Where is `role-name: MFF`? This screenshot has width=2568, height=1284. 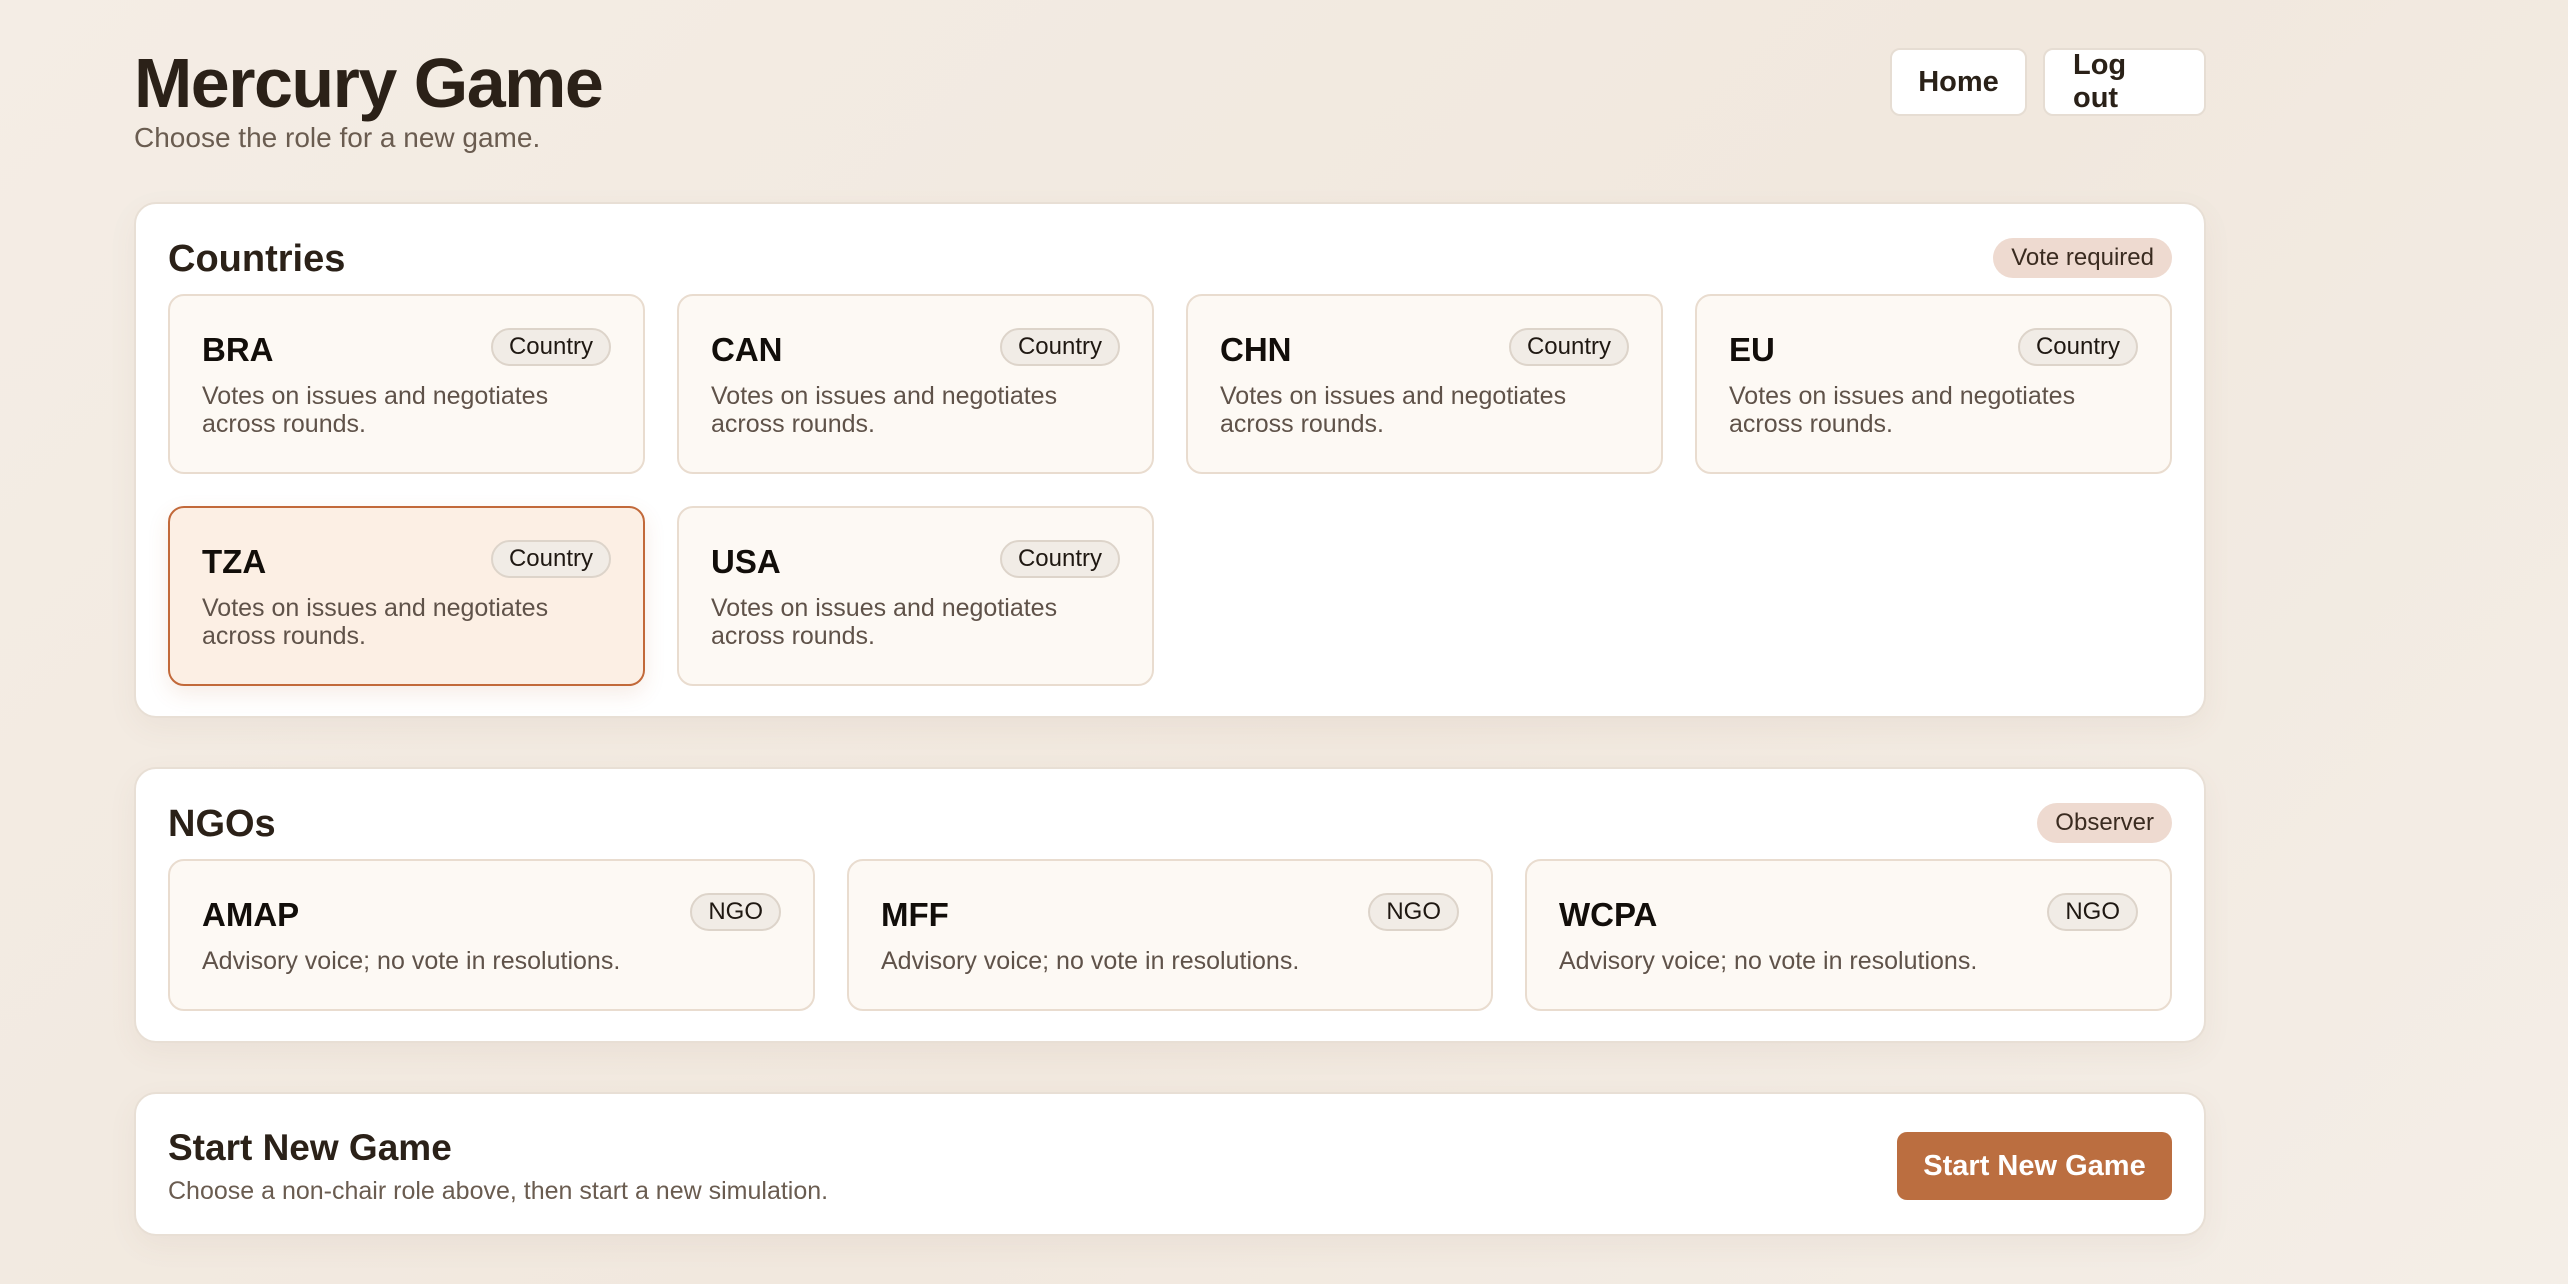
role-name: MFF is located at coordinates (915, 914).